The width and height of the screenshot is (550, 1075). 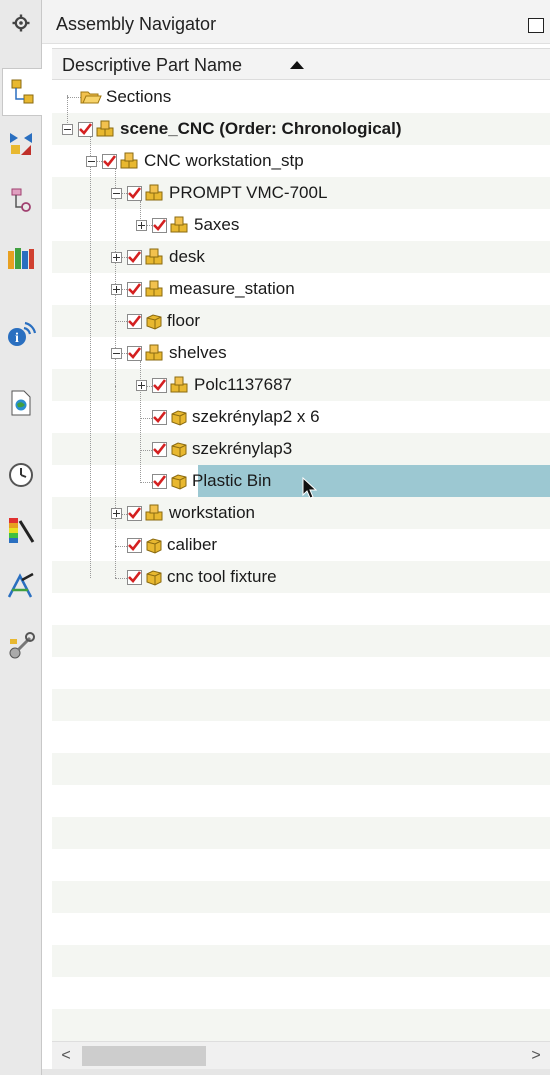 What do you see at coordinates (261, 128) in the screenshot?
I see `tree-row-label: scene_CNC (Order: Chronological)` at bounding box center [261, 128].